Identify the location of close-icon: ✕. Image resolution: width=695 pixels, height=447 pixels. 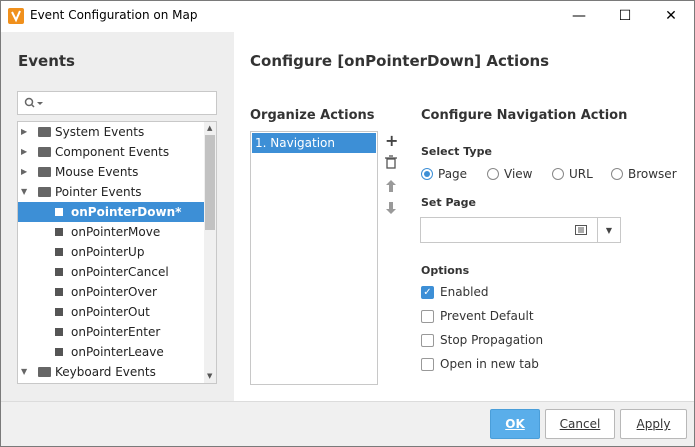
(671, 16).